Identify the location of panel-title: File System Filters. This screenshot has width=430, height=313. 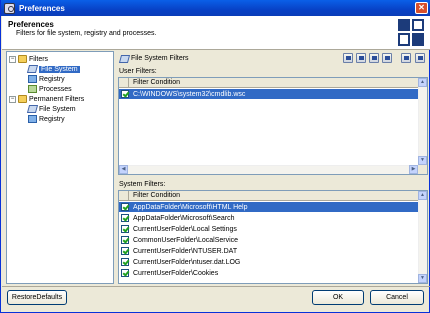
(160, 58).